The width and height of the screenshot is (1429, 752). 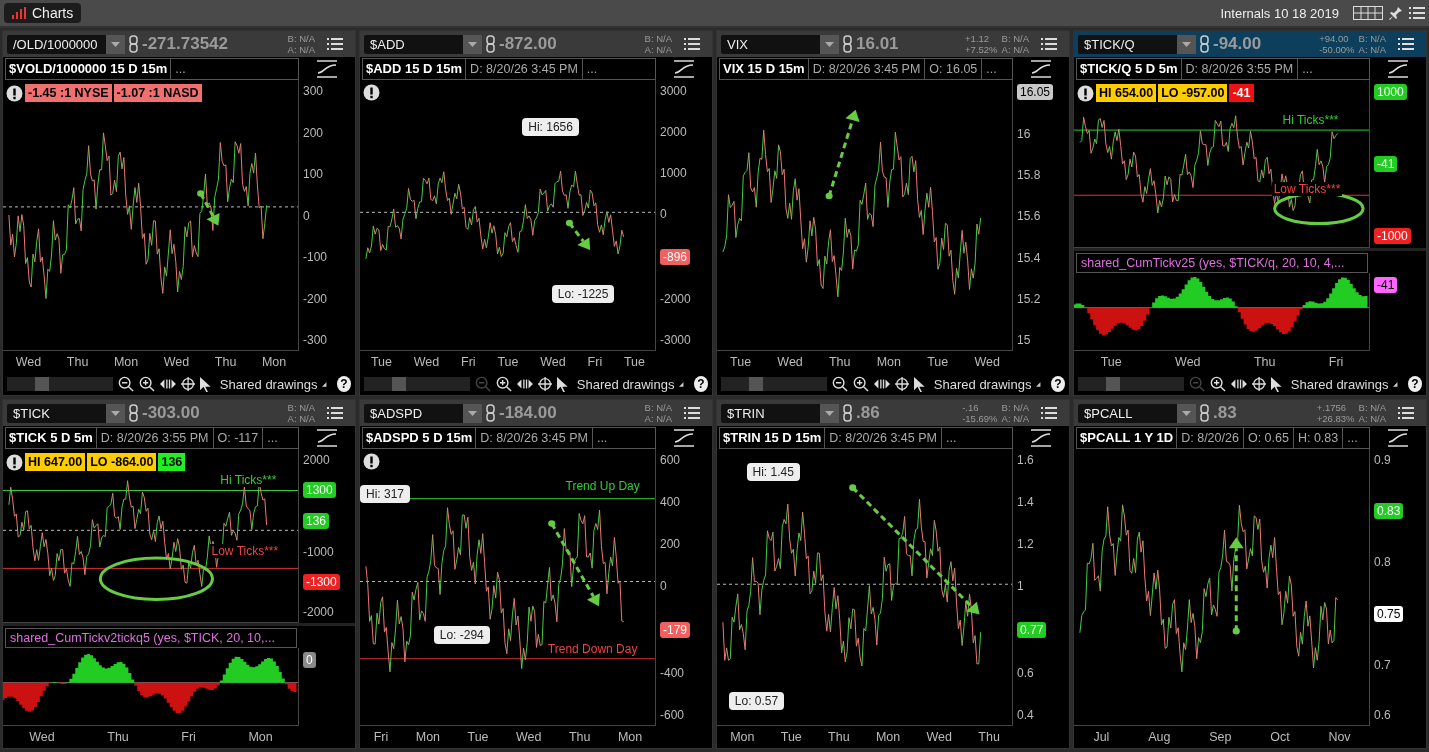 What do you see at coordinates (415, 69) in the screenshot?
I see `chart-title: $ADD 15 D 15m` at bounding box center [415, 69].